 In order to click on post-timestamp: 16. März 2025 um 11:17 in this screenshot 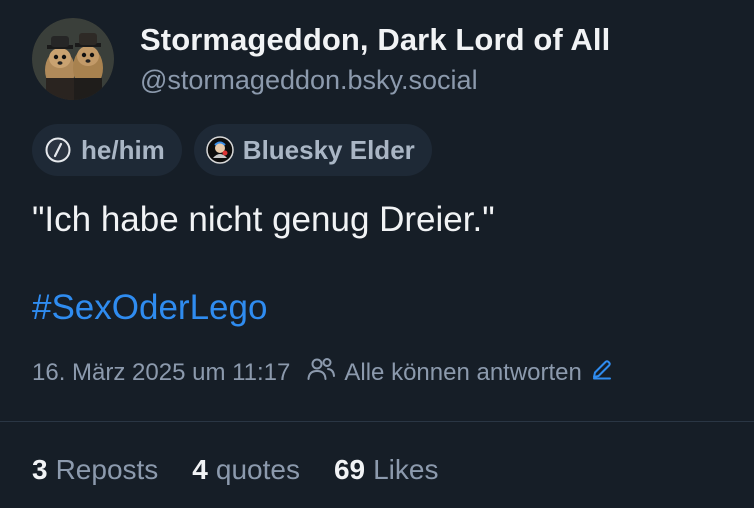, I will do `click(161, 373)`.